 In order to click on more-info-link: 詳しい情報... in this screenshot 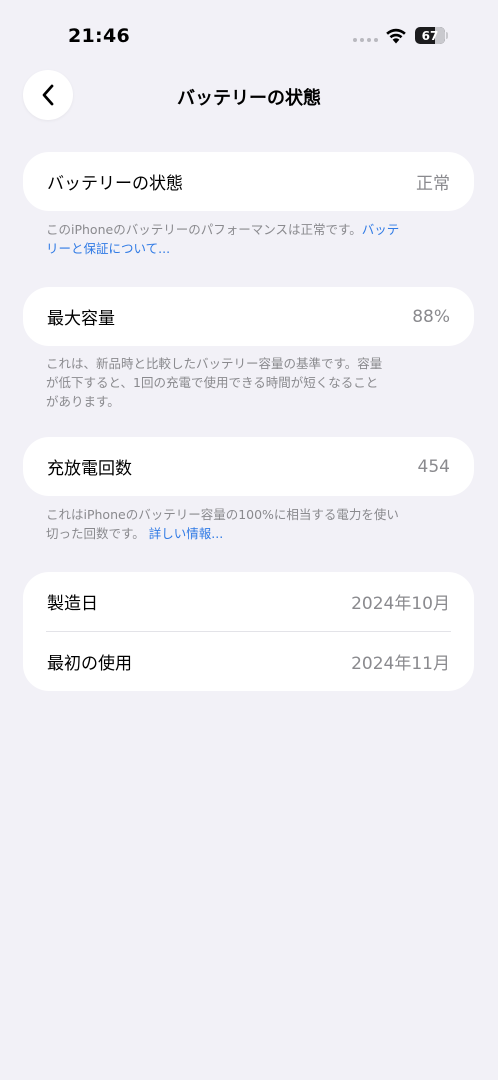, I will do `click(186, 533)`.